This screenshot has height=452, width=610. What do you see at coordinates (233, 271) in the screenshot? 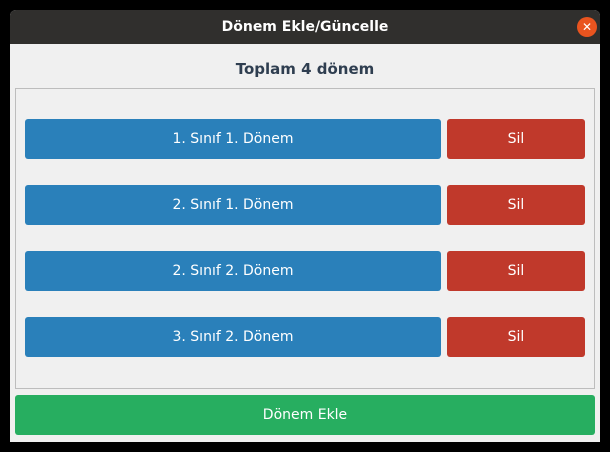
I see `term-button: 2. Sınıf 2. Dönem` at bounding box center [233, 271].